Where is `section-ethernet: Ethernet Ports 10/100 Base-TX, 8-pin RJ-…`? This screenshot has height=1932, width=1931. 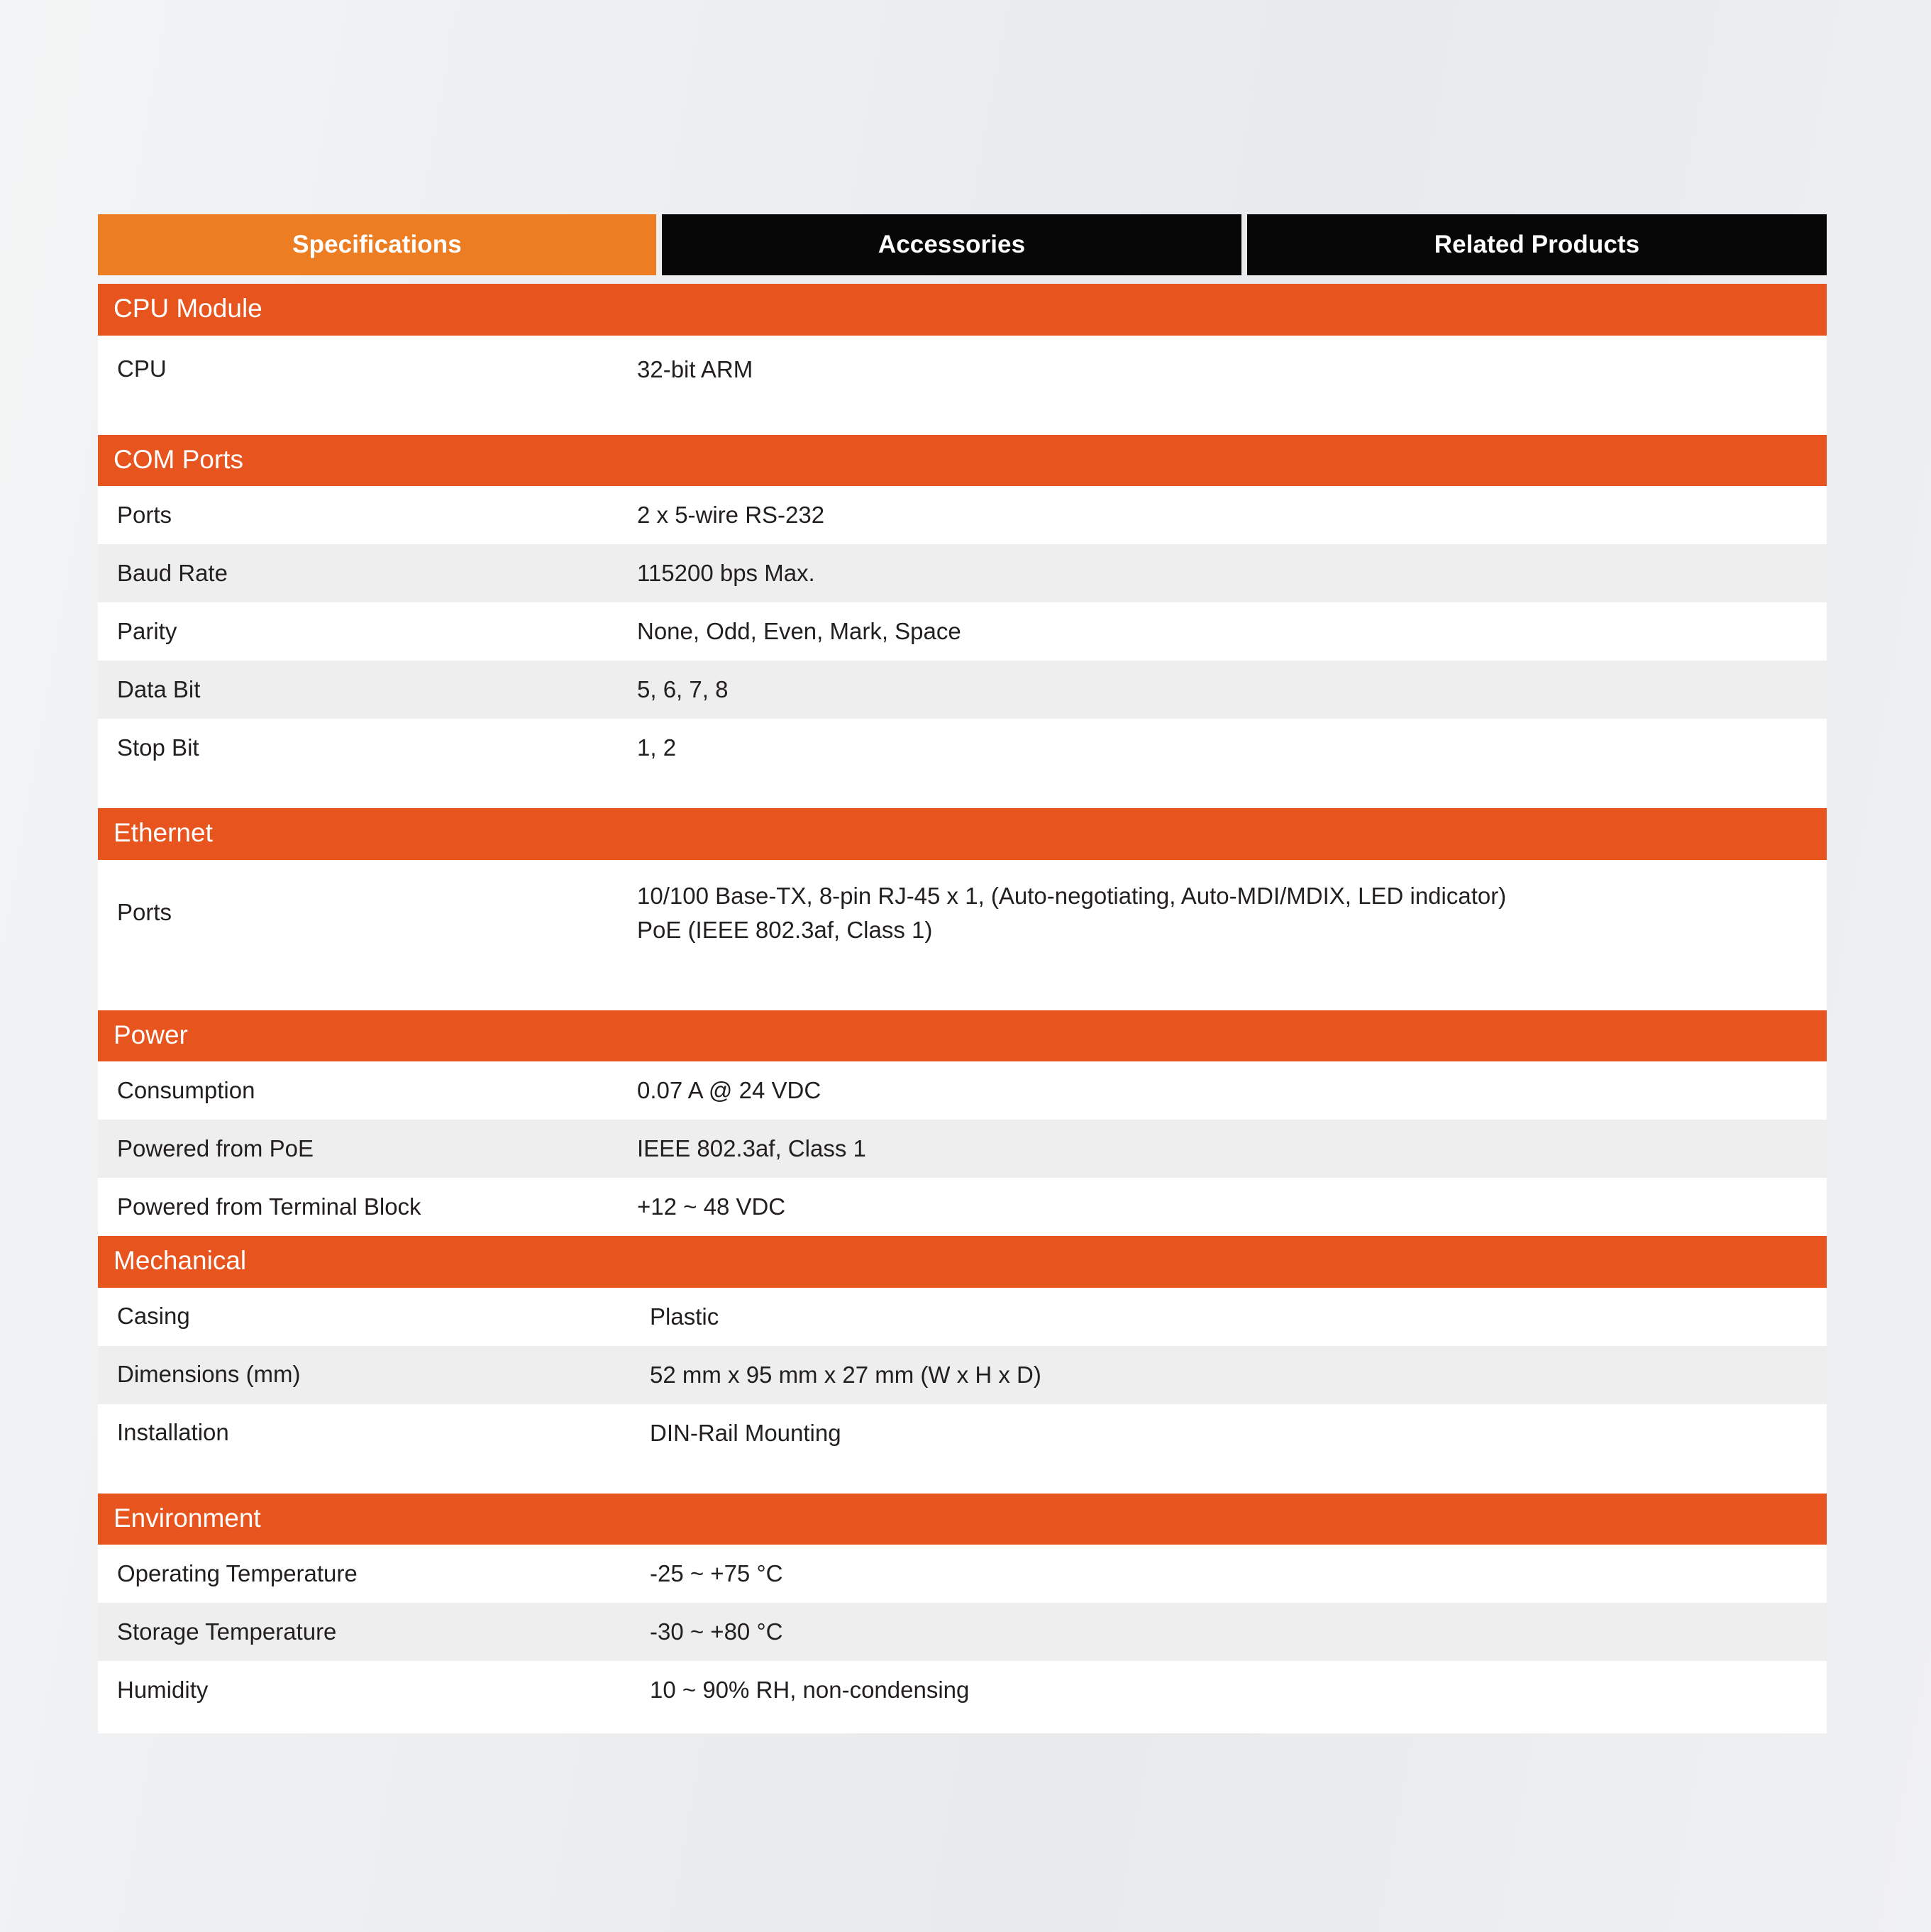 section-ethernet: Ethernet Ports 10/100 Base-TX, 8-pin RJ-… is located at coordinates (962, 906).